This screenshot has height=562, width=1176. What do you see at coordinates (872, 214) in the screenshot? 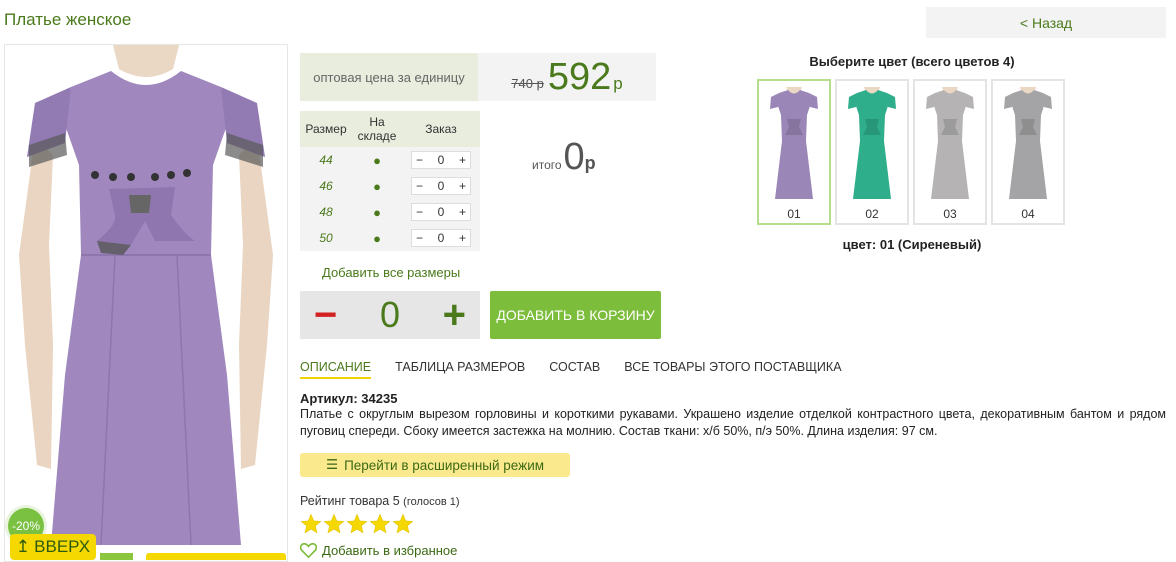
I see `color-thumb-number: 02` at bounding box center [872, 214].